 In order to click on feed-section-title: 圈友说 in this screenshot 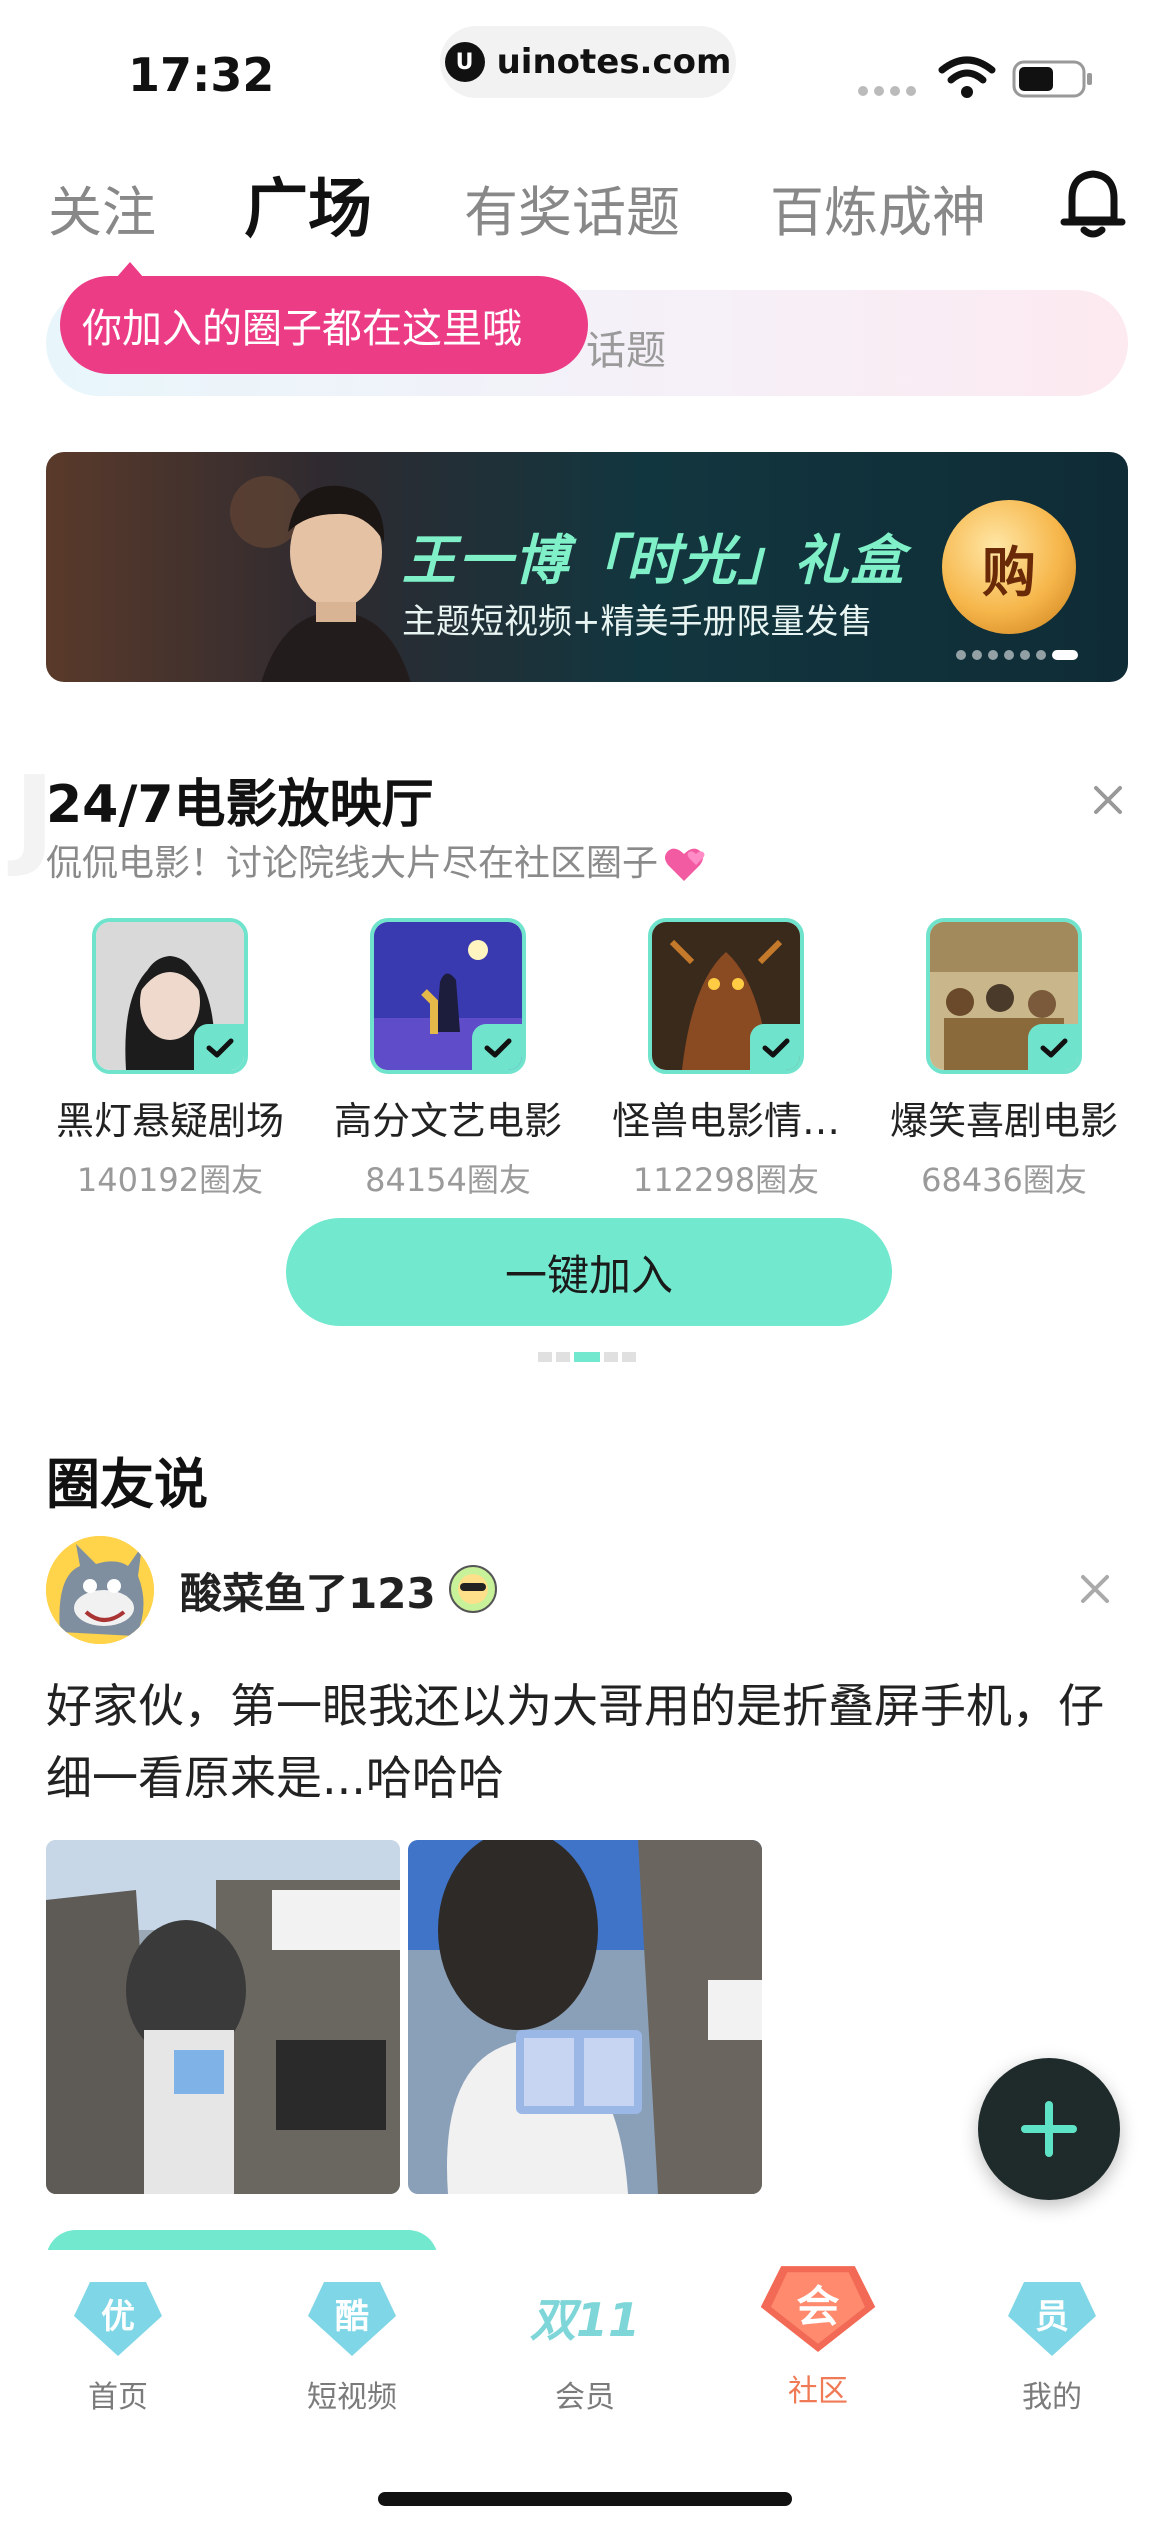, I will do `click(127, 1484)`.